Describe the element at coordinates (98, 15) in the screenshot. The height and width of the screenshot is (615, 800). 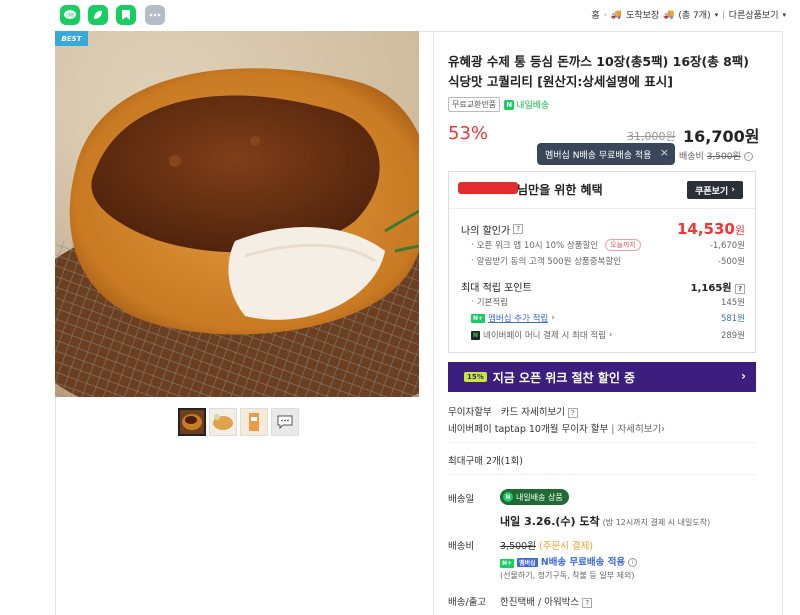
I see `band-share-button` at that location.